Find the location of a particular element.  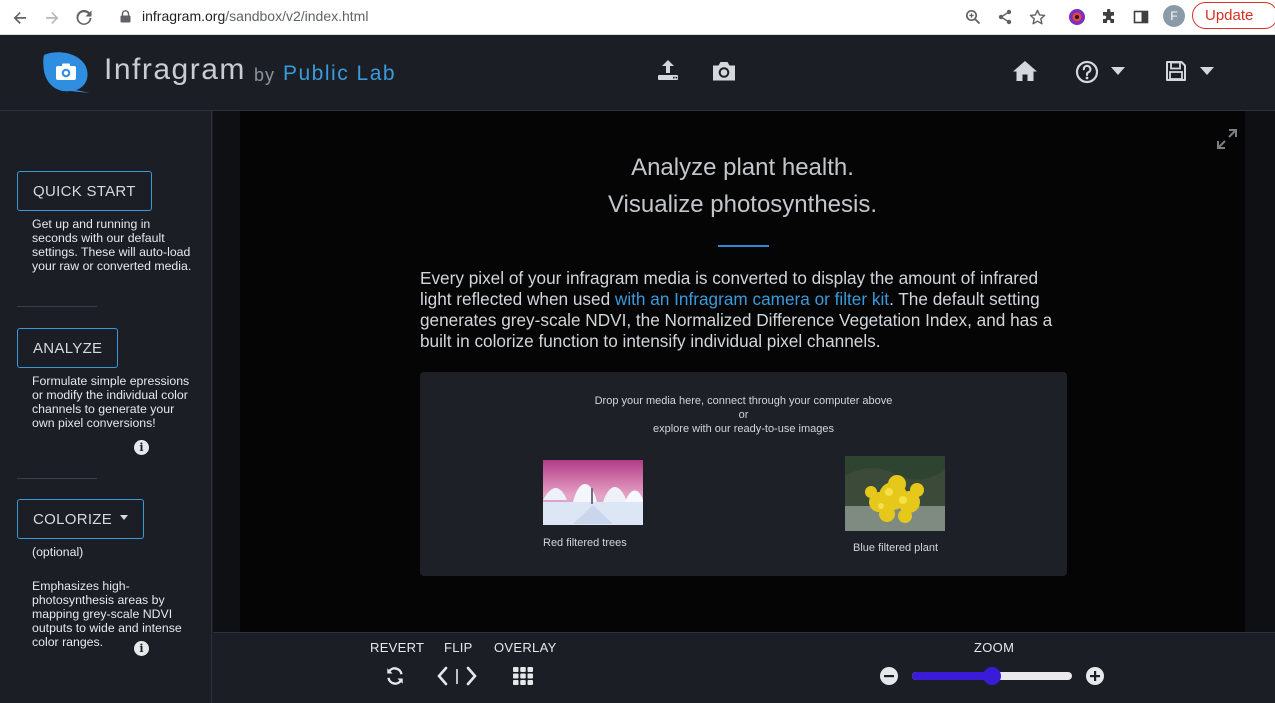

revert-icon is located at coordinates (395, 676).